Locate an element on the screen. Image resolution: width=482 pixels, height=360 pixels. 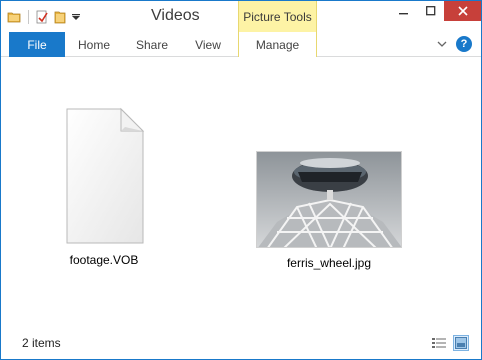
title-bar: Videos Picture Tools is located at coordinates (241, 16).